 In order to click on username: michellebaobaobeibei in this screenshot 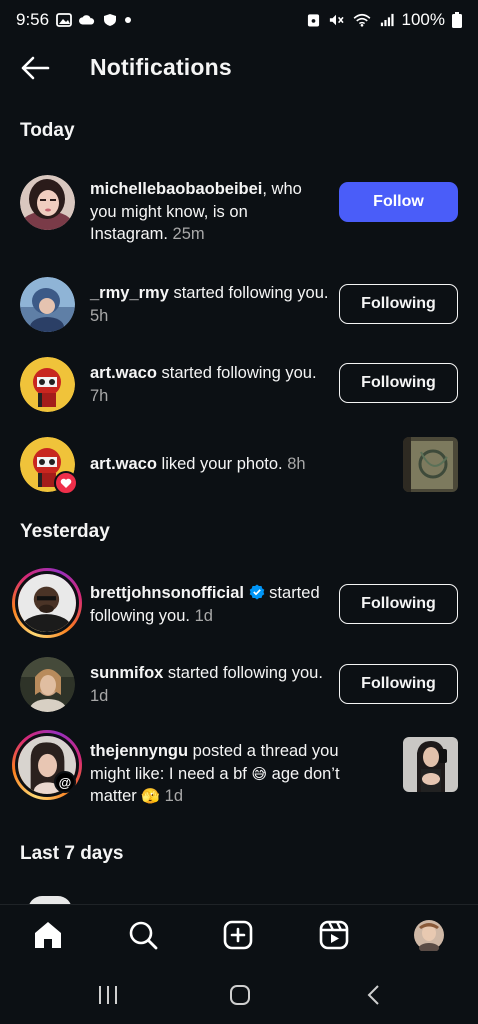, I will do `click(176, 189)`.